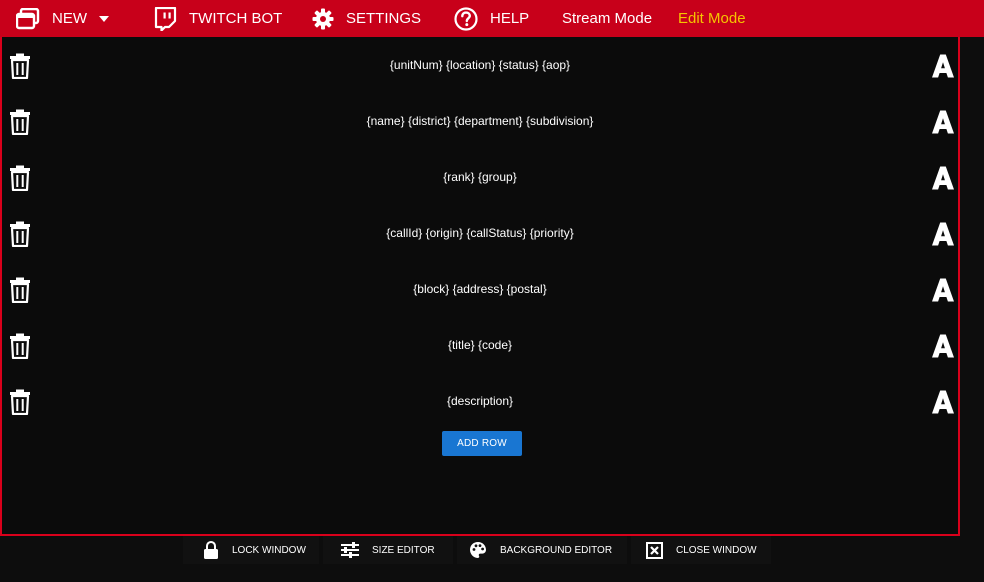  I want to click on row-template-text: {unitNum} {location} {status} {aop}, so click(480, 65).